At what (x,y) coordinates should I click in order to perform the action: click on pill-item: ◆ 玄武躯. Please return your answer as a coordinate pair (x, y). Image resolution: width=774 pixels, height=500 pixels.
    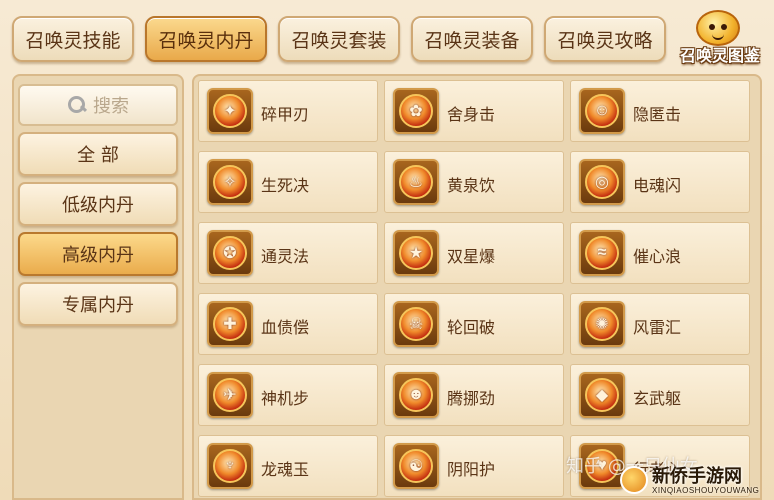
    Looking at the image, I should click on (660, 395).